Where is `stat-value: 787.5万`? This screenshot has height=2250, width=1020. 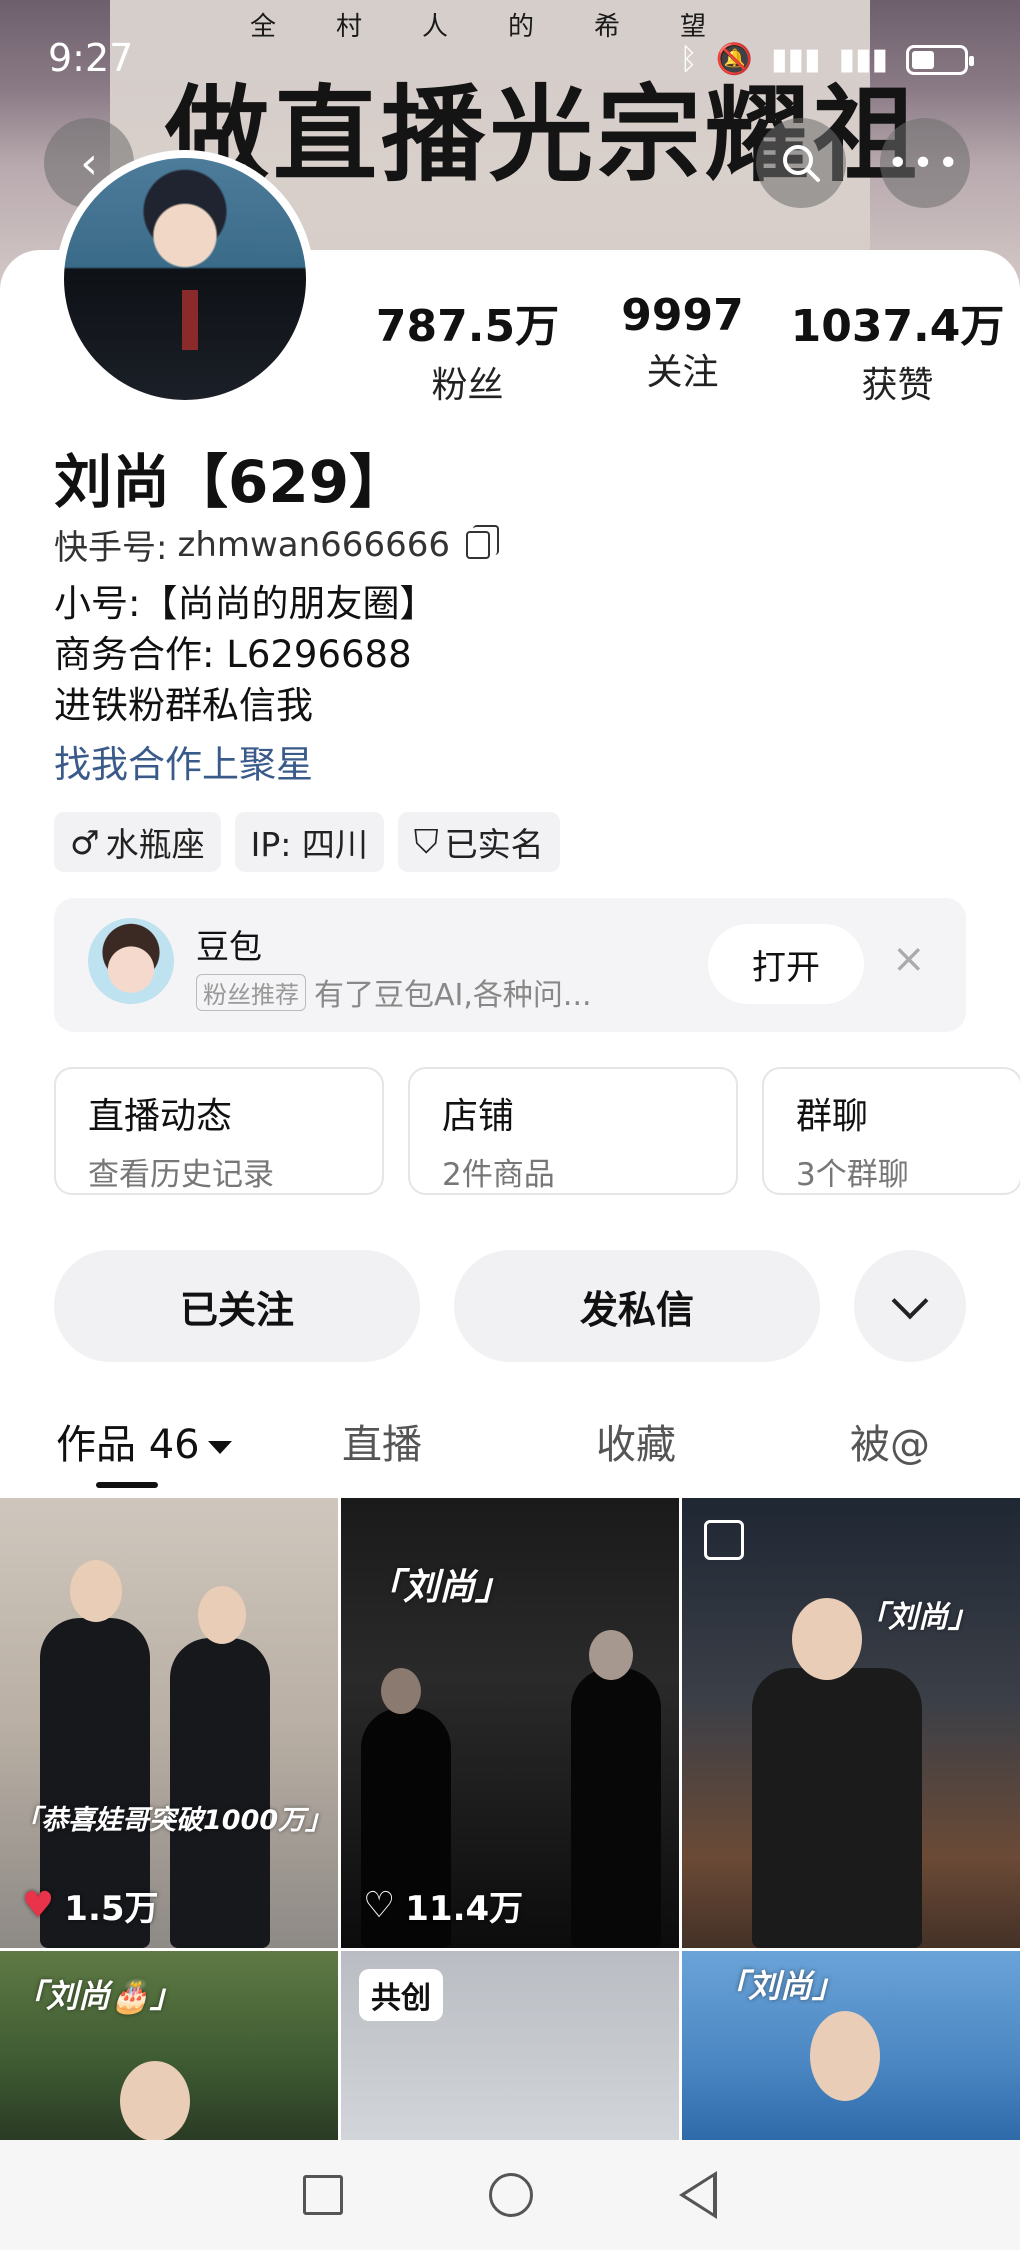
stat-value: 787.5万 is located at coordinates (467, 326).